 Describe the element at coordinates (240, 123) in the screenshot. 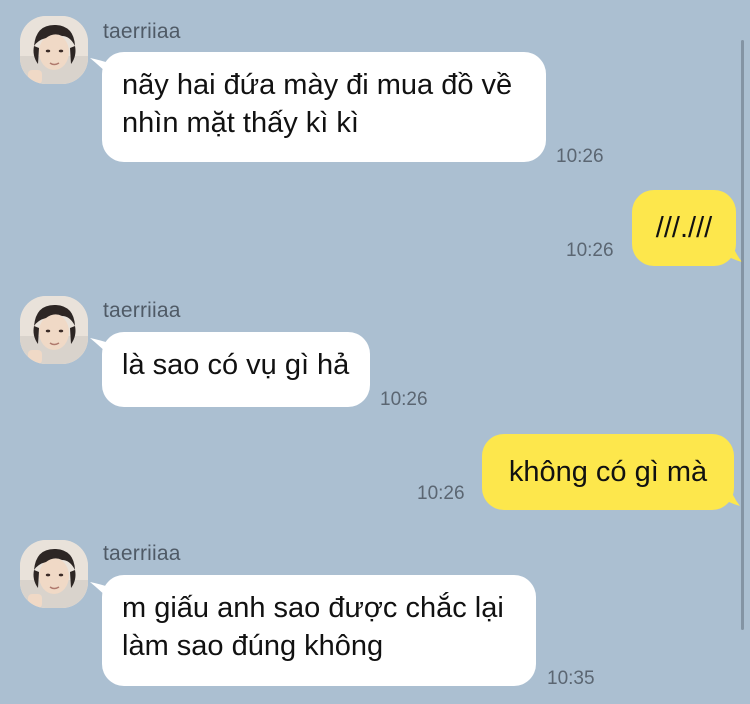

I see `message-text: nhìn mặt thấy kì kì` at that location.